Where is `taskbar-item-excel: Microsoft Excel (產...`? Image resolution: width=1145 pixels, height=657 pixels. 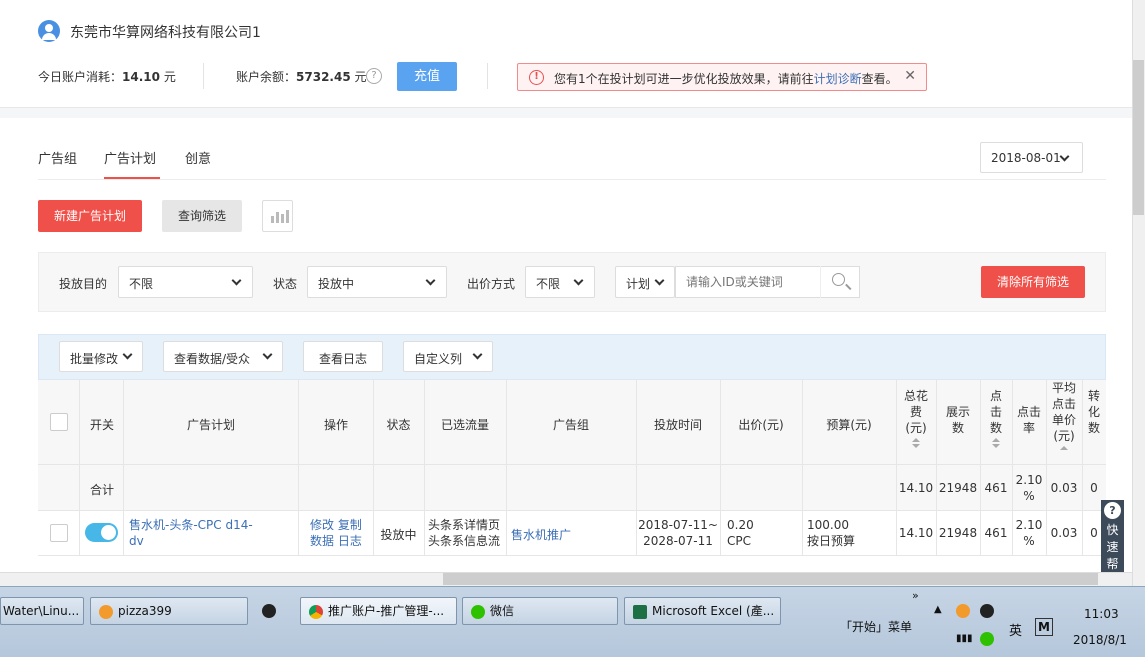
taskbar-item-excel: Microsoft Excel (產... is located at coordinates (702, 611).